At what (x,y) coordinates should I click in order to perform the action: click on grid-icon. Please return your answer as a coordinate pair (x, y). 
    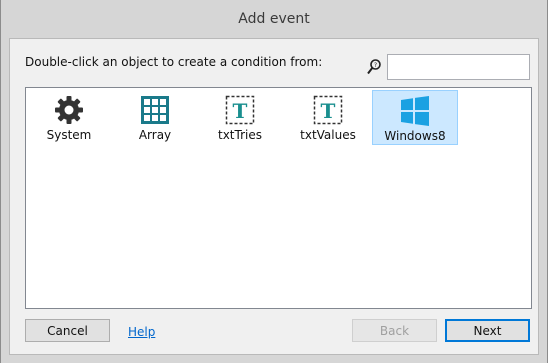
    Looking at the image, I should click on (155, 110).